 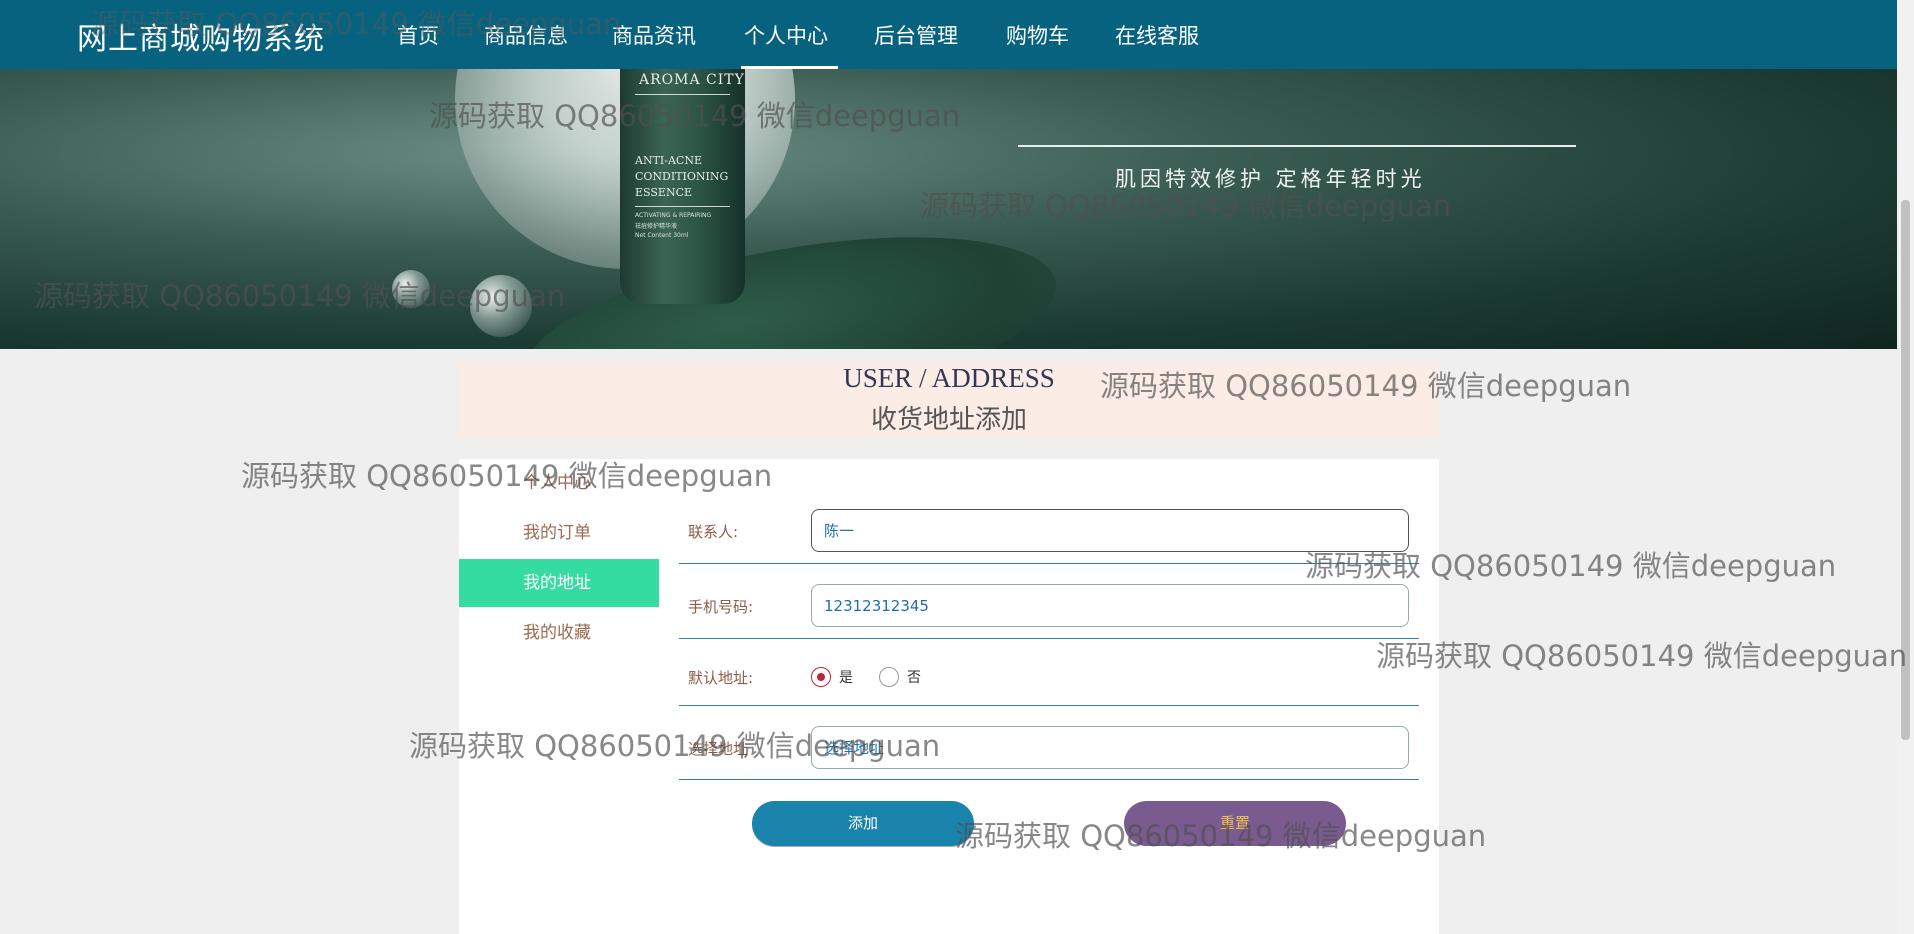 What do you see at coordinates (832, 677) in the screenshot?
I see `radio-default-yes: 是` at bounding box center [832, 677].